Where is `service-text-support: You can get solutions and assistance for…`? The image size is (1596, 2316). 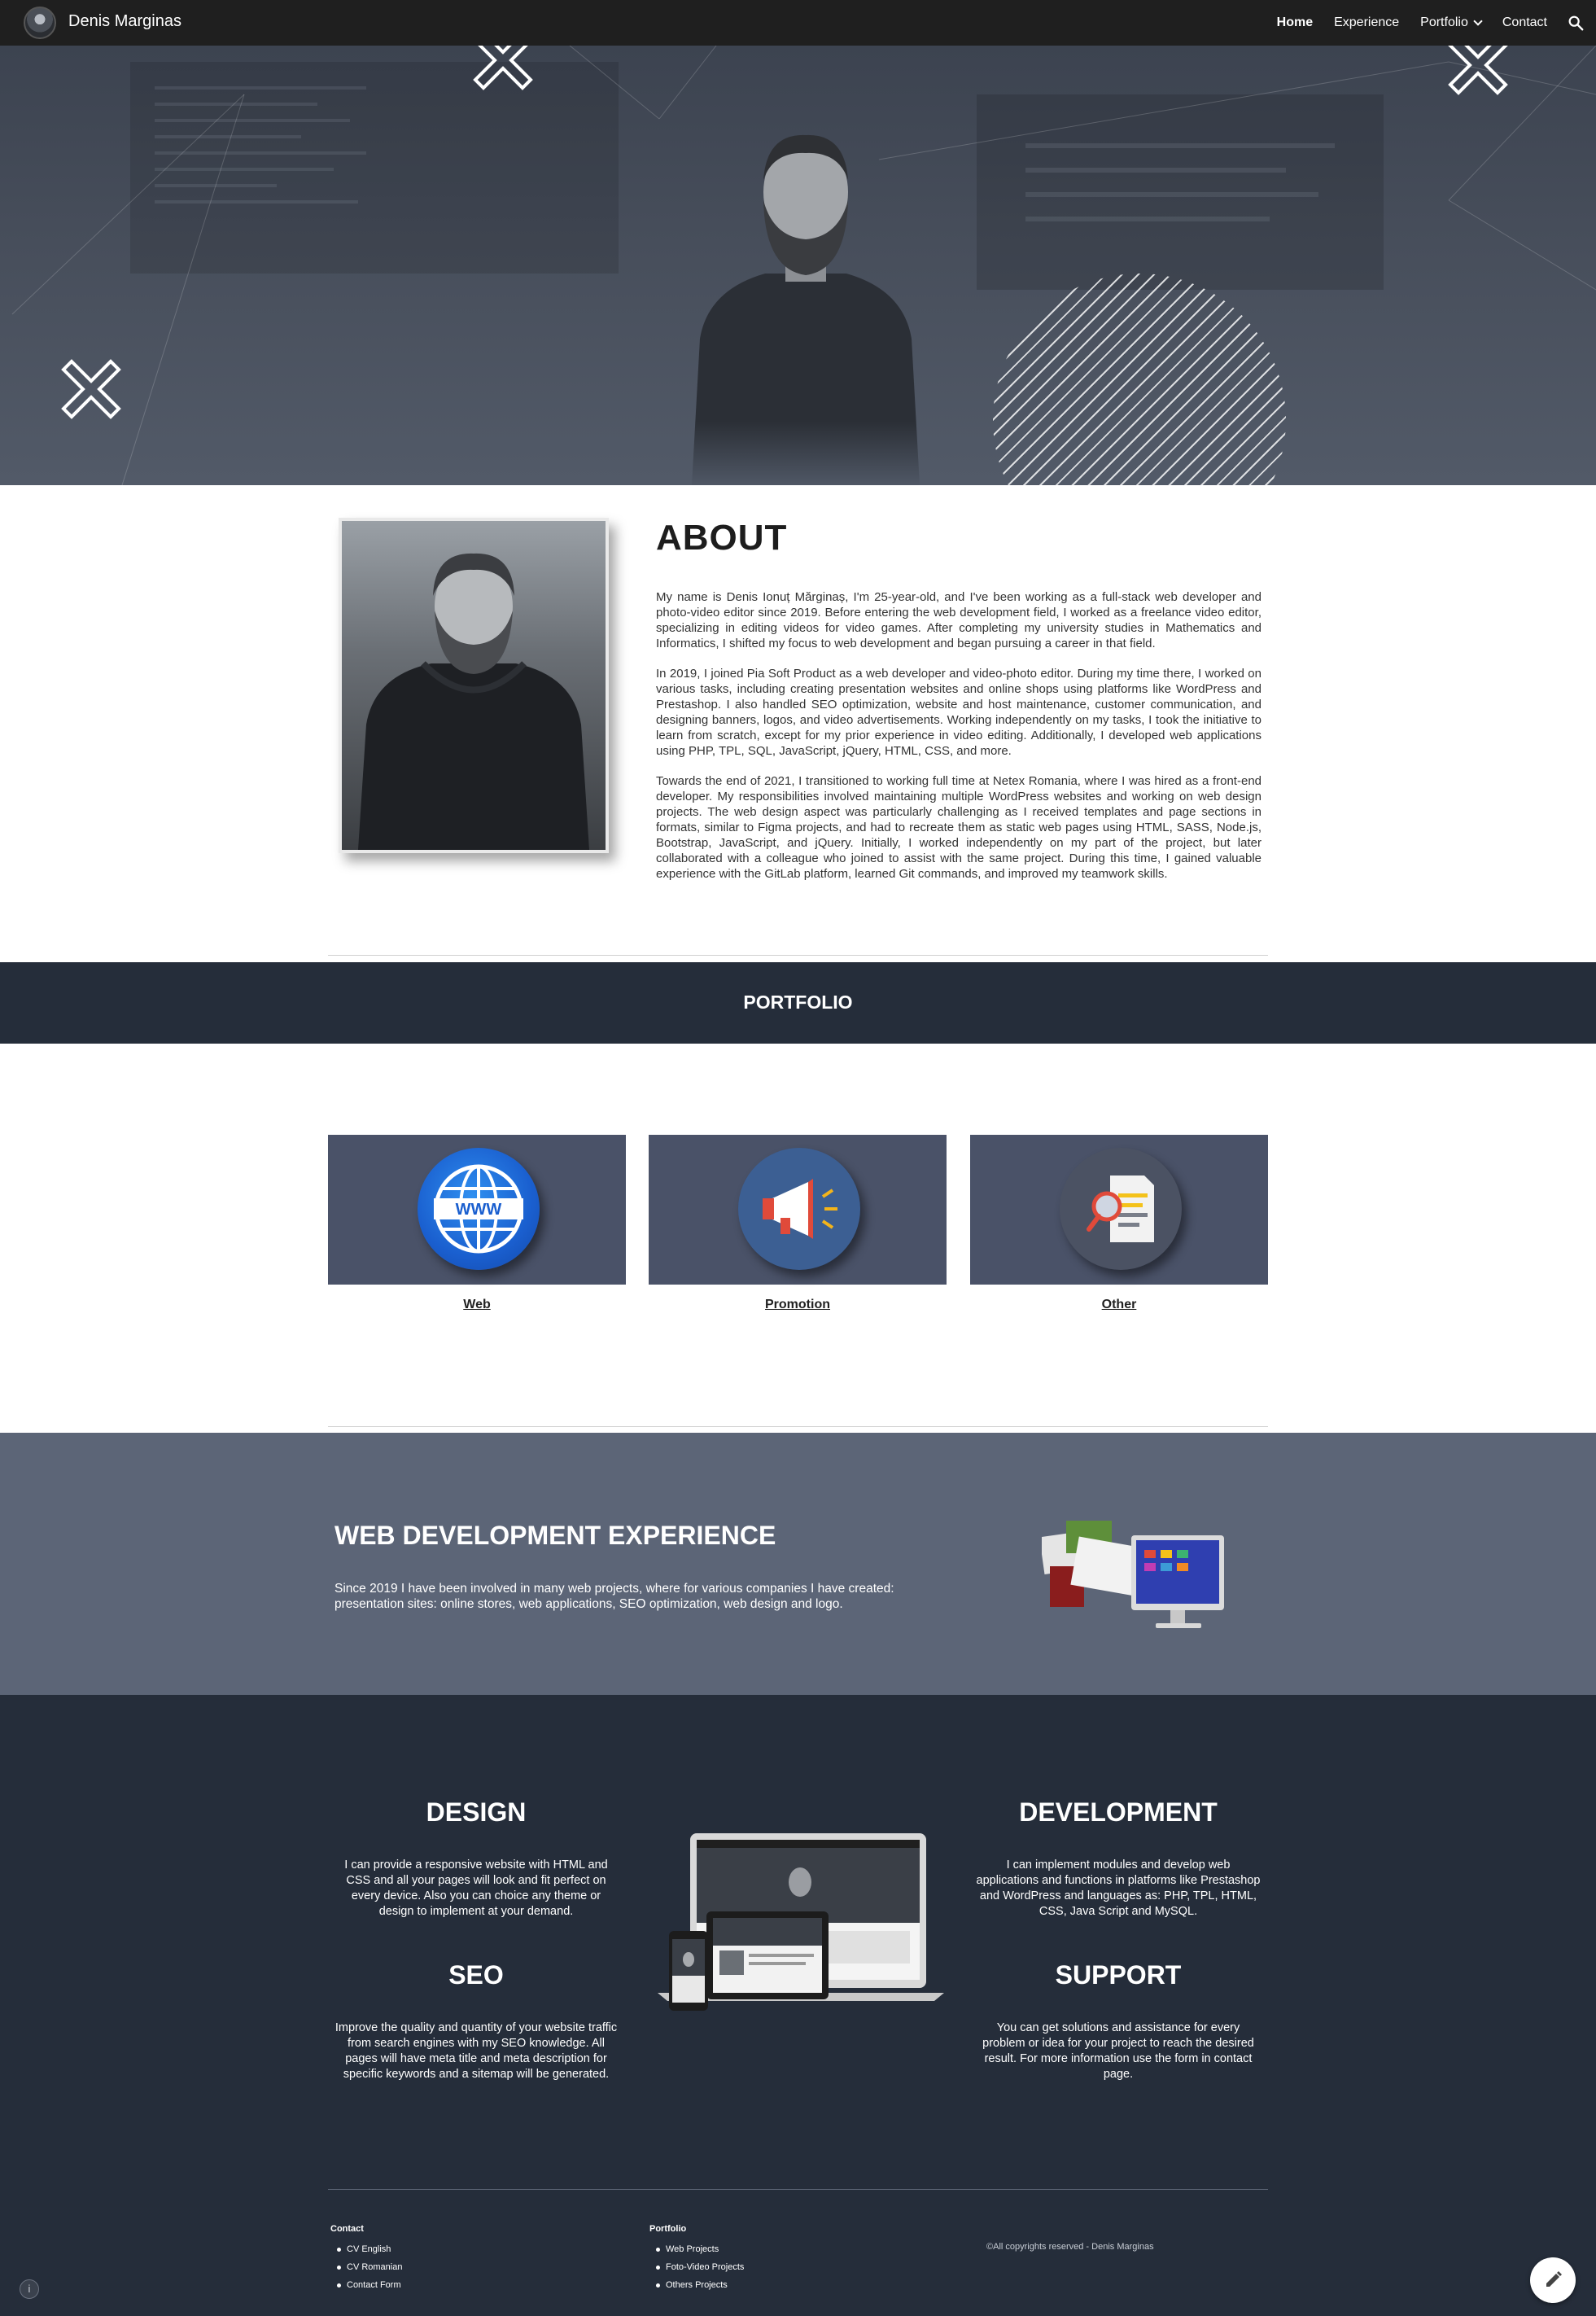
service-text-support: You can get solutions and assistance for… is located at coordinates (1118, 2051).